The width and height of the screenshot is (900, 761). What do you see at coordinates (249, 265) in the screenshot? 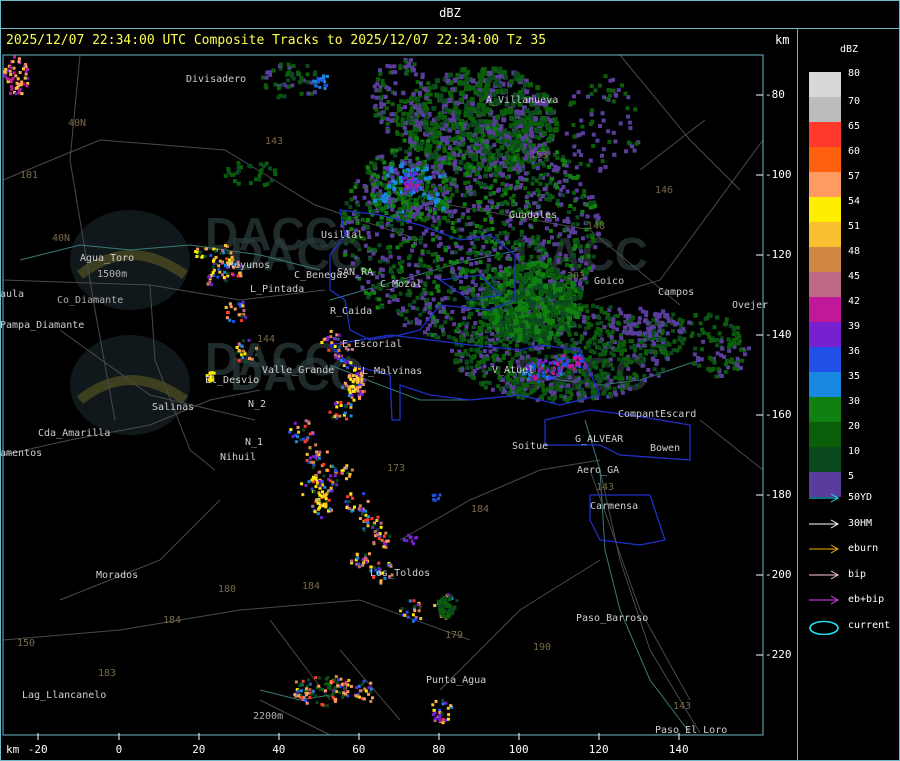
I see `place-label: Reyunos` at bounding box center [249, 265].